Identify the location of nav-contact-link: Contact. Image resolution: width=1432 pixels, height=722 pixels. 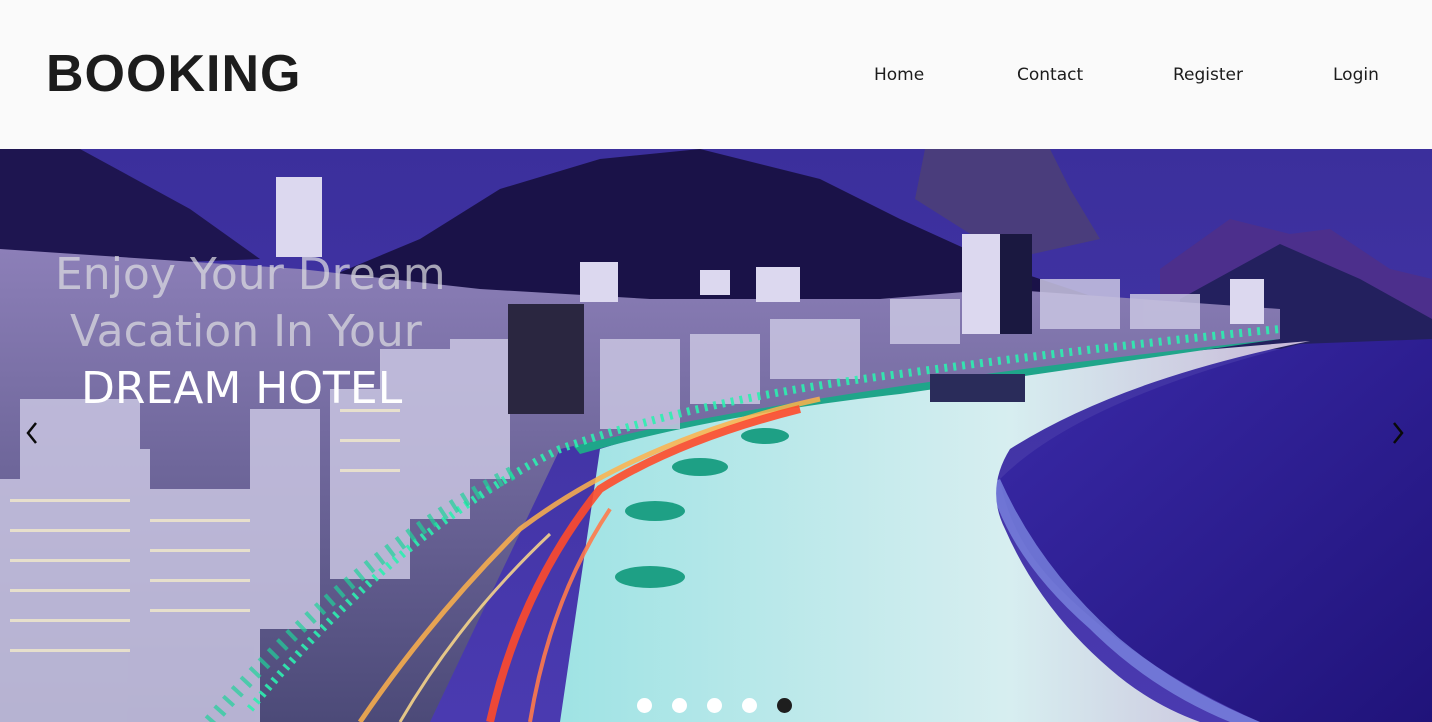
(1050, 75).